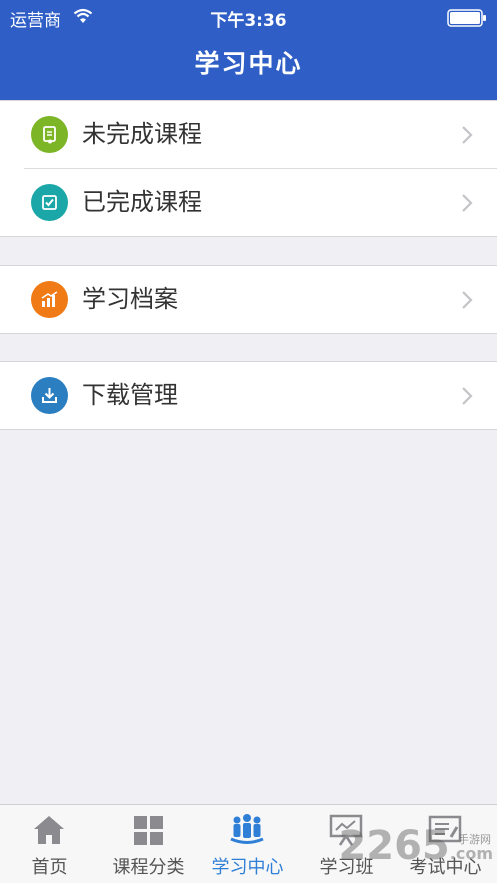 The width and height of the screenshot is (497, 883). What do you see at coordinates (248, 134) in the screenshot?
I see `list-item-unfinished-courses: 未完成课程` at bounding box center [248, 134].